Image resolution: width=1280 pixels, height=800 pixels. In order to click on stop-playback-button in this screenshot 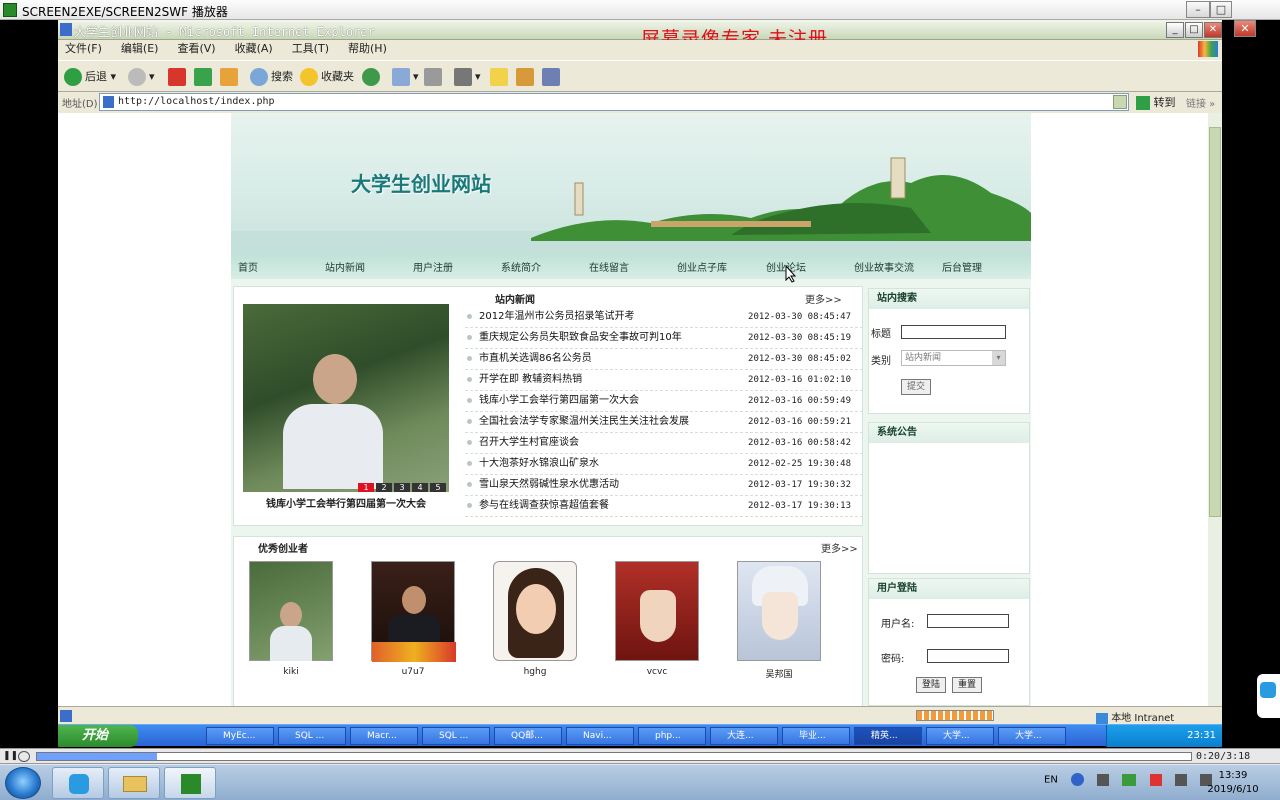, I will do `click(24, 756)`.